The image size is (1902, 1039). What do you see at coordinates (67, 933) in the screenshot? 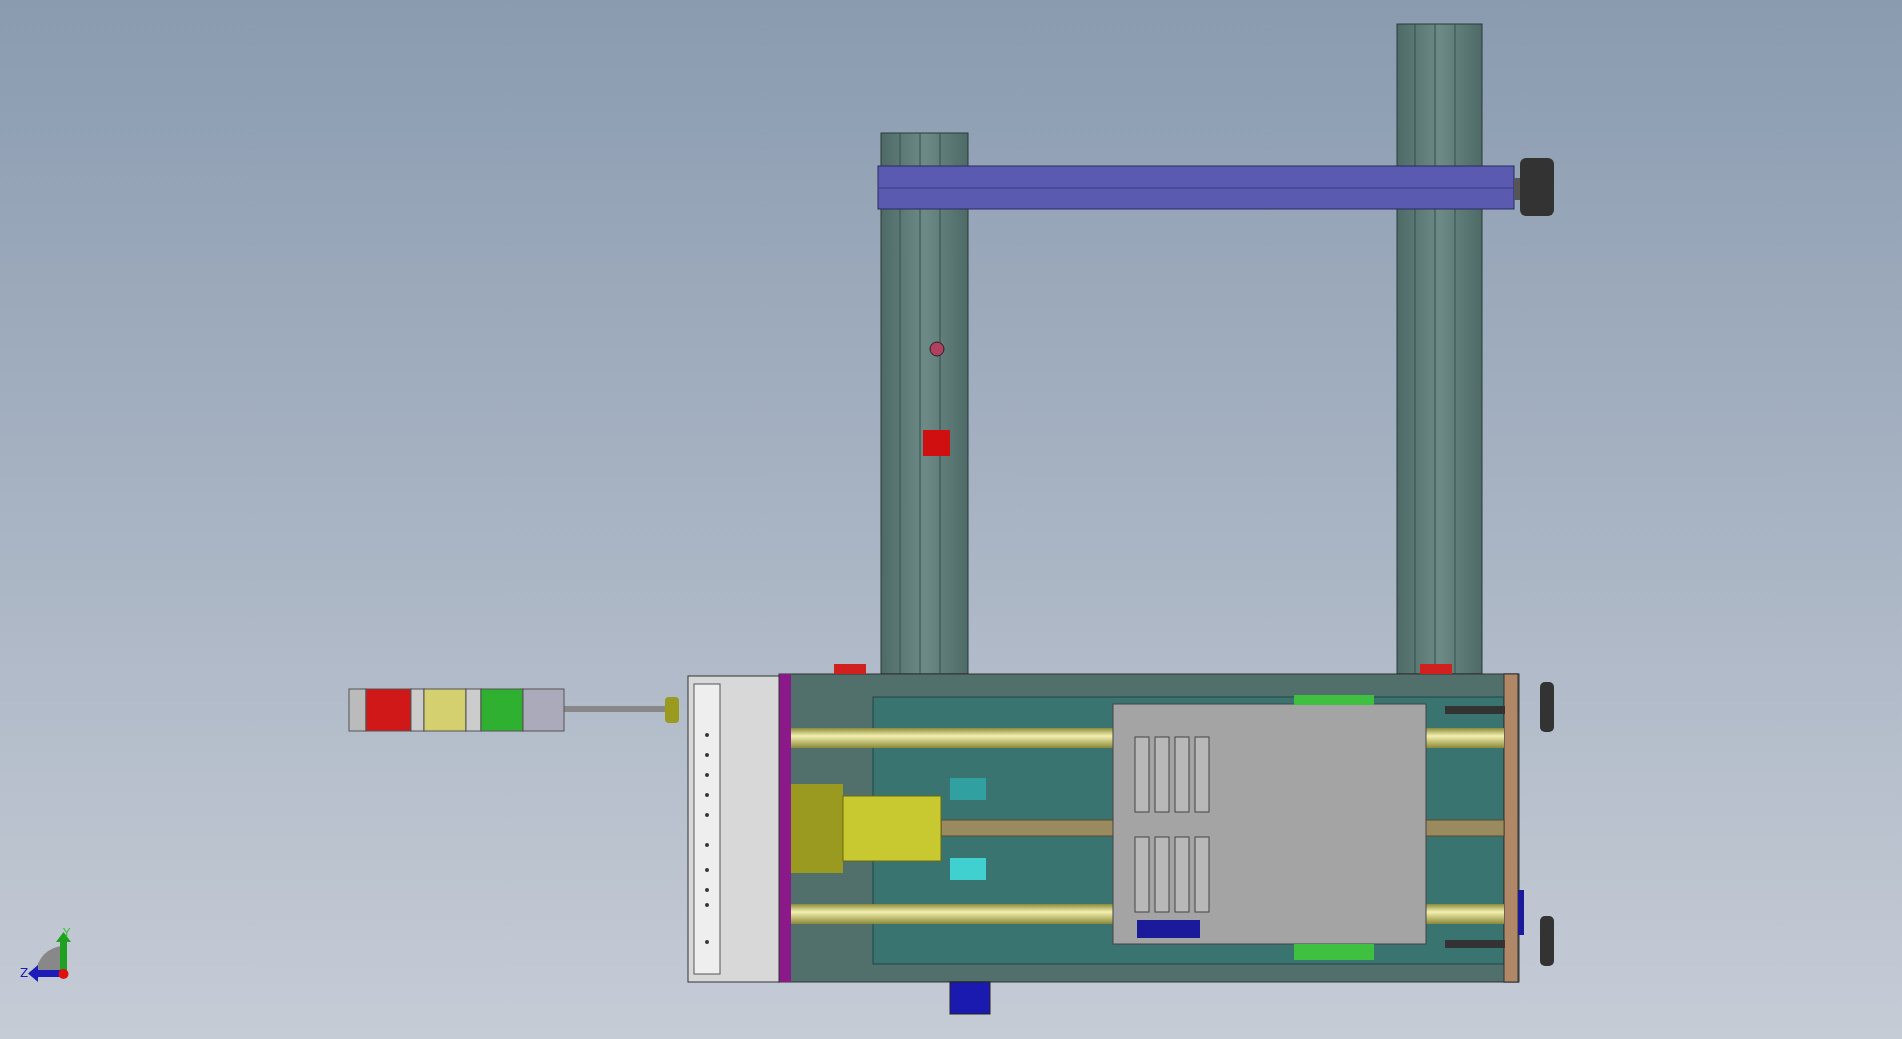
I see `axis-label: Y` at bounding box center [67, 933].